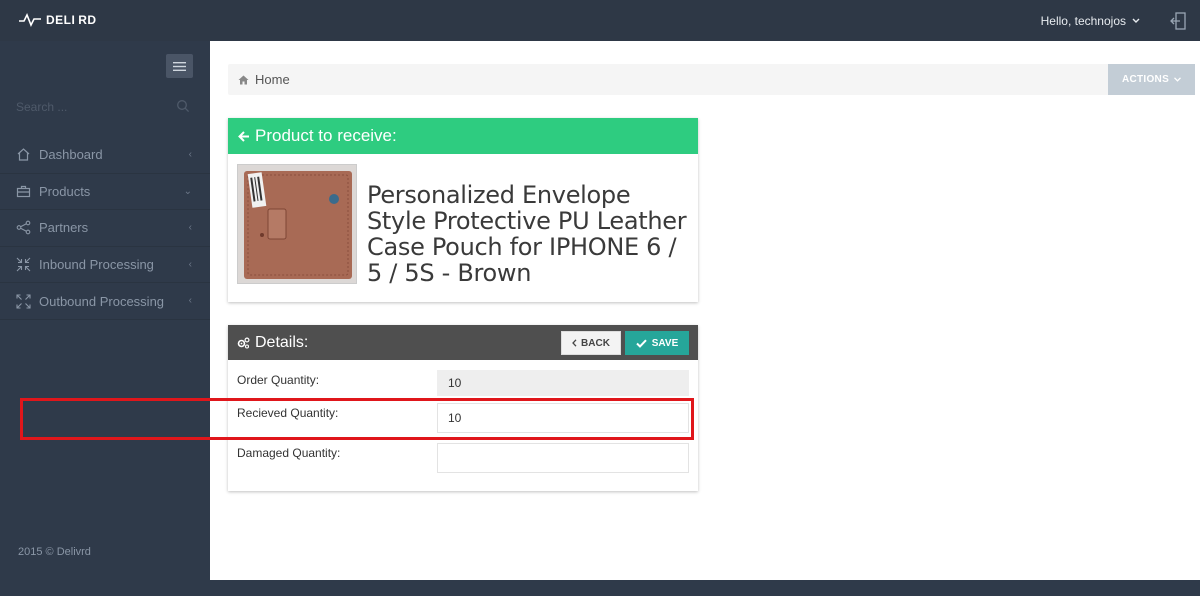  Describe the element at coordinates (64, 228) in the screenshot. I see `sidebar-item-label: Partners` at that location.